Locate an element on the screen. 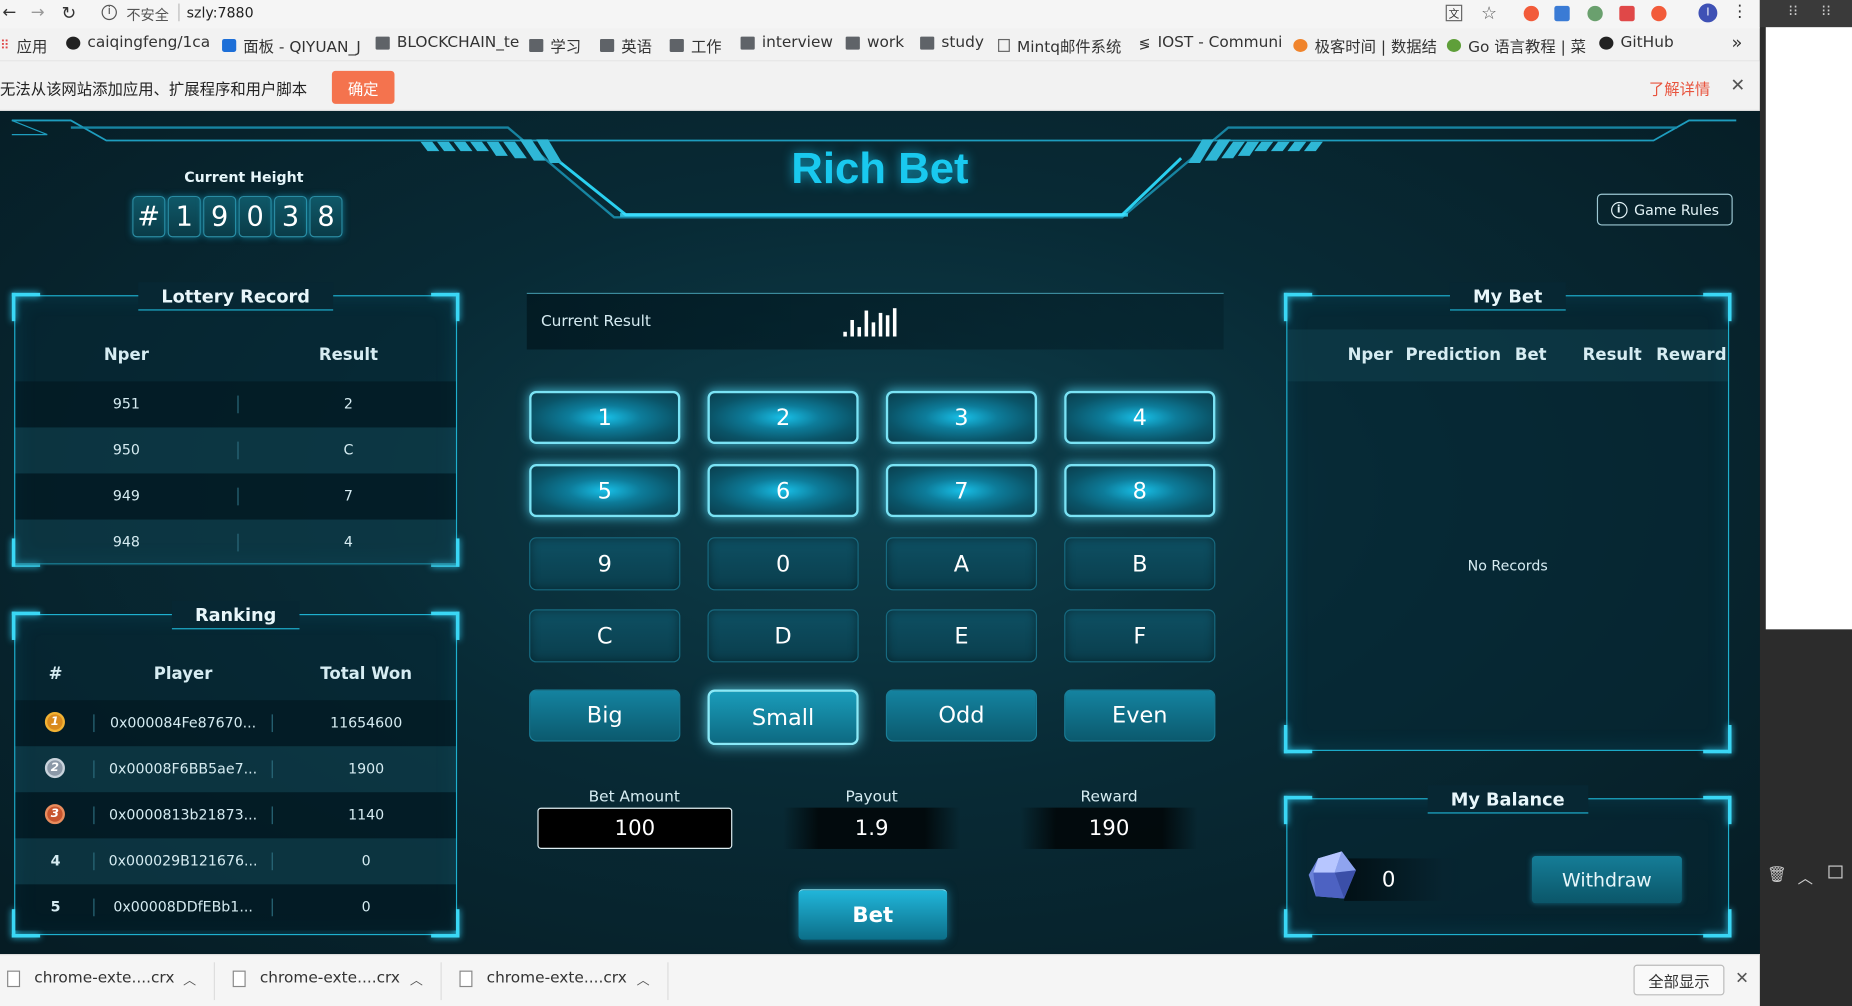  bet-number-button: 5 is located at coordinates (605, 491).